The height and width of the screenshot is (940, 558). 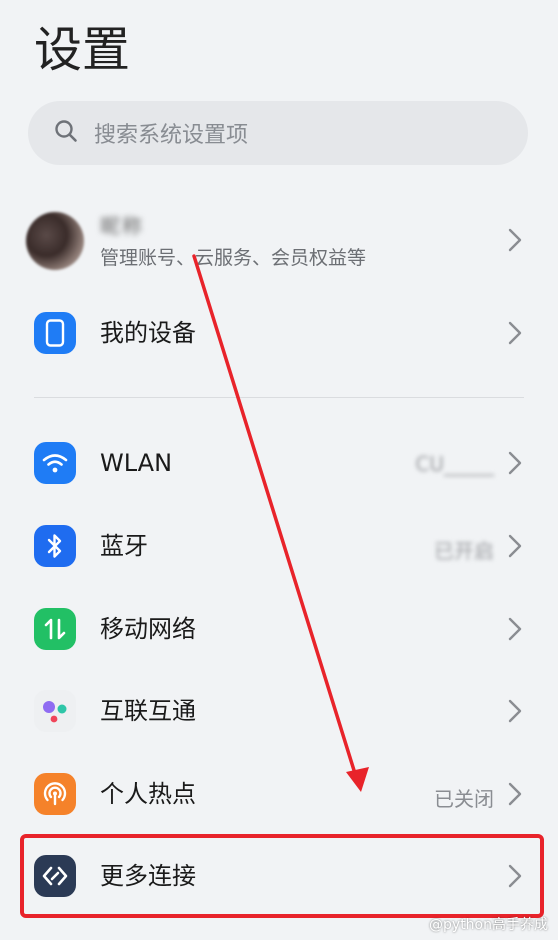 I want to click on settings-item-label: 互联互通, so click(x=148, y=711).